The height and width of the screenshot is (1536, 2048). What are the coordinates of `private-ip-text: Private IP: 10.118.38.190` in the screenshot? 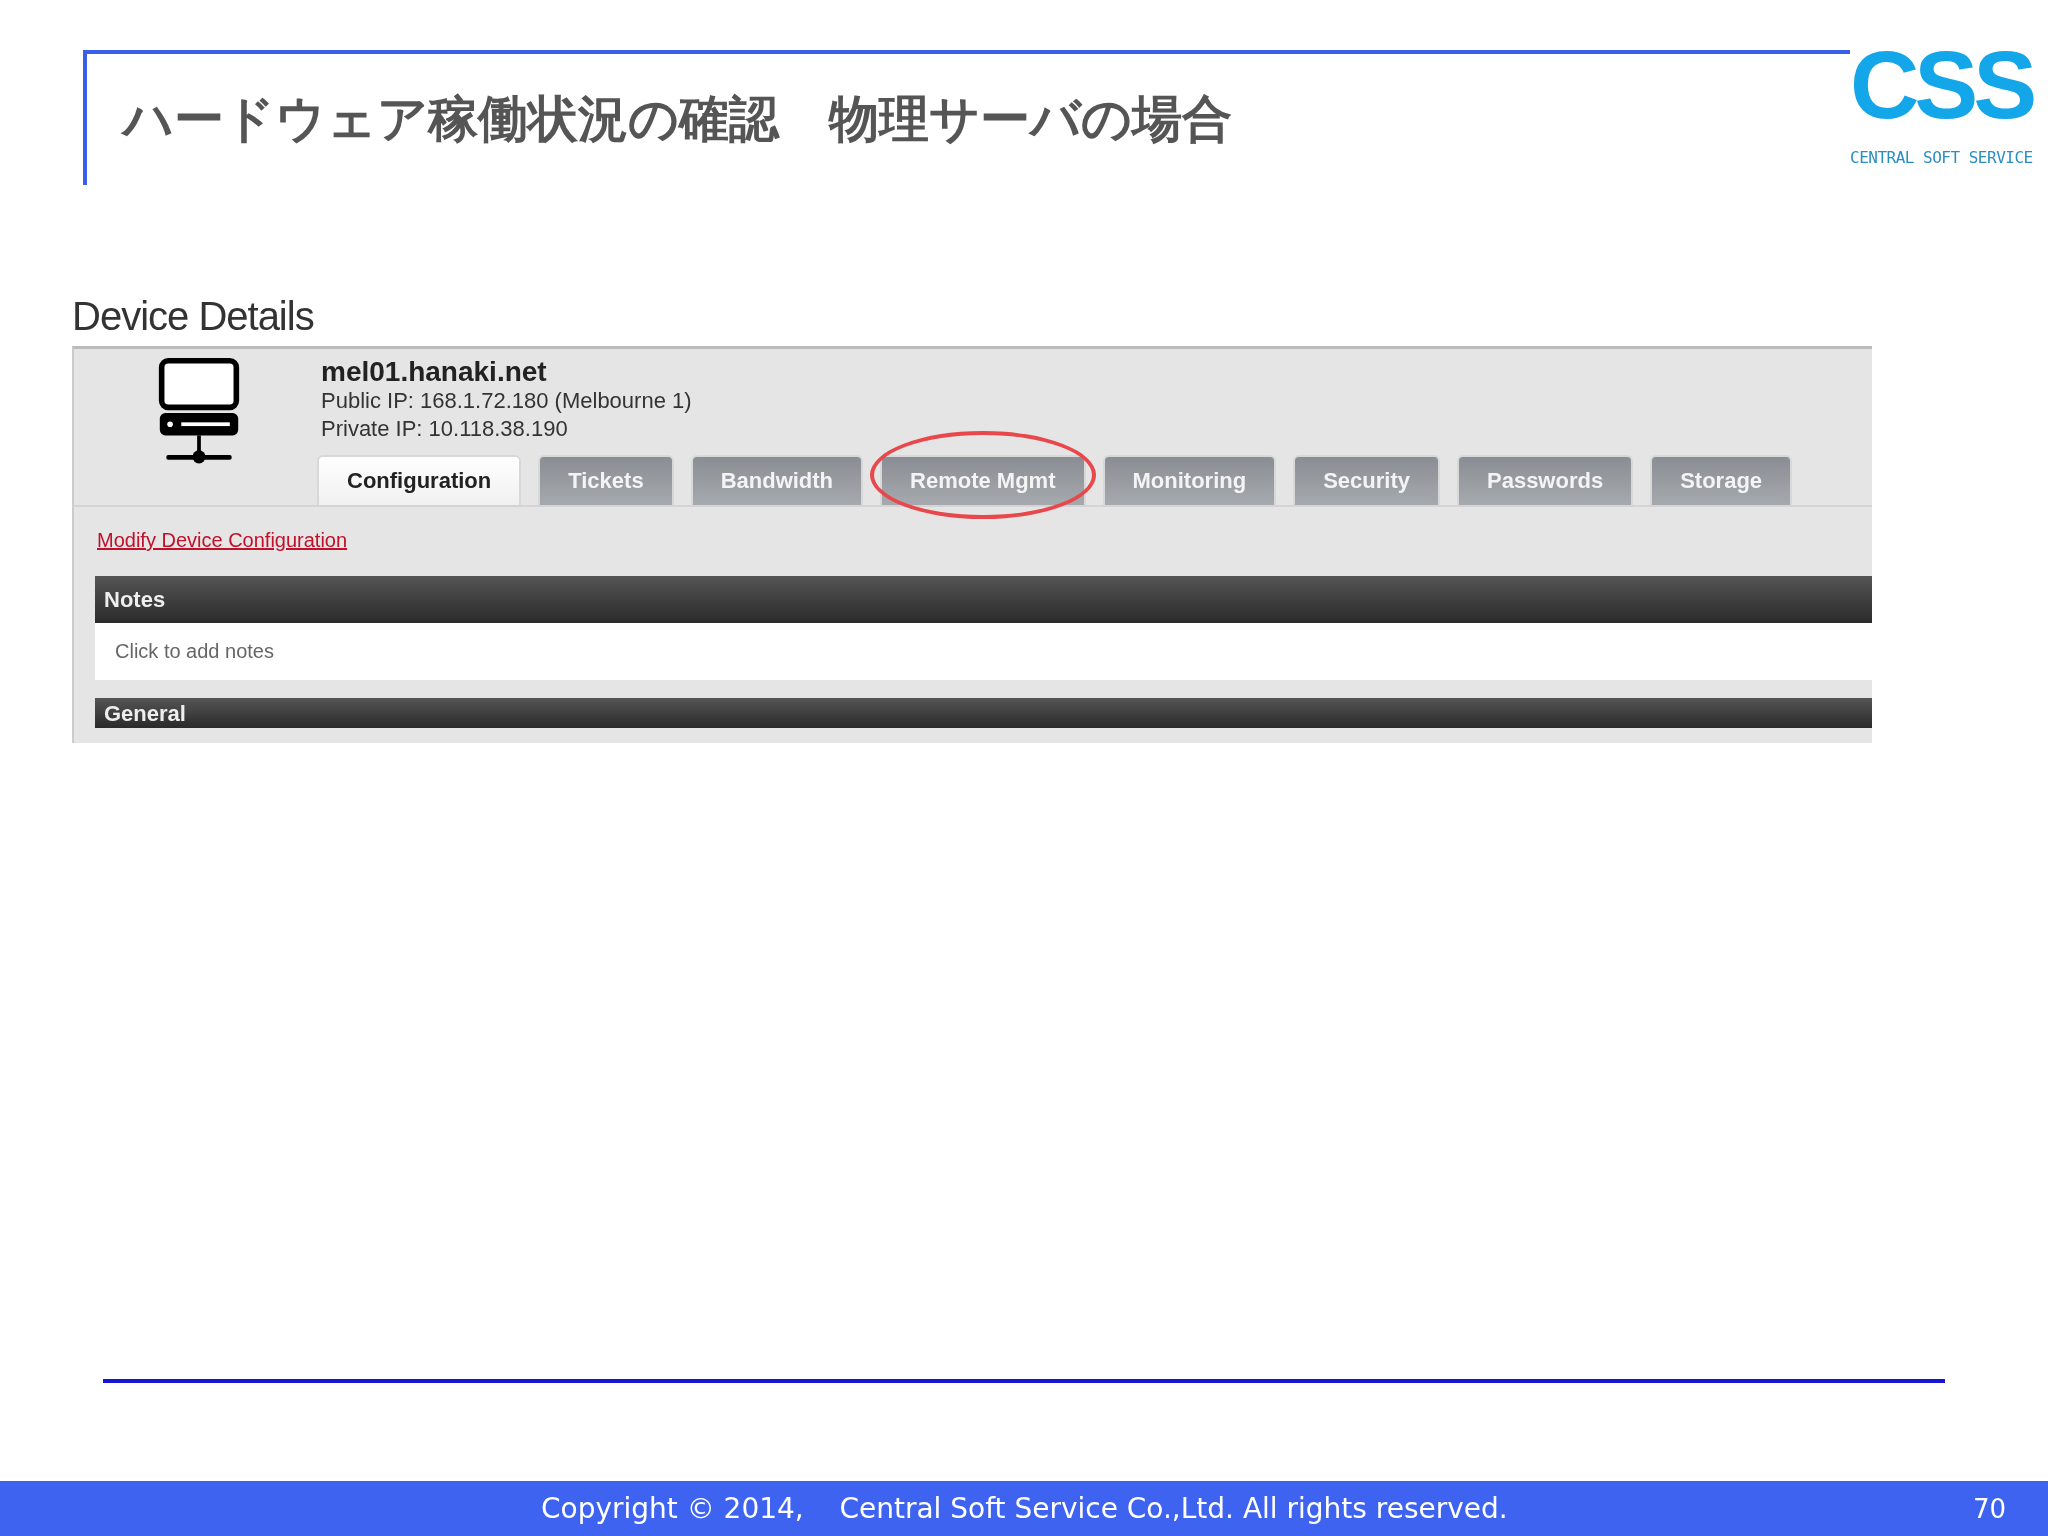 It's located at (445, 429).